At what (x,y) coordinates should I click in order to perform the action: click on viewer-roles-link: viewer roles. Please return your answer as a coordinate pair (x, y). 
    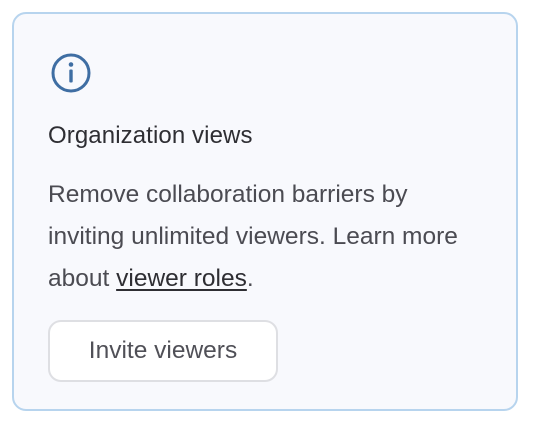
    Looking at the image, I should click on (181, 278).